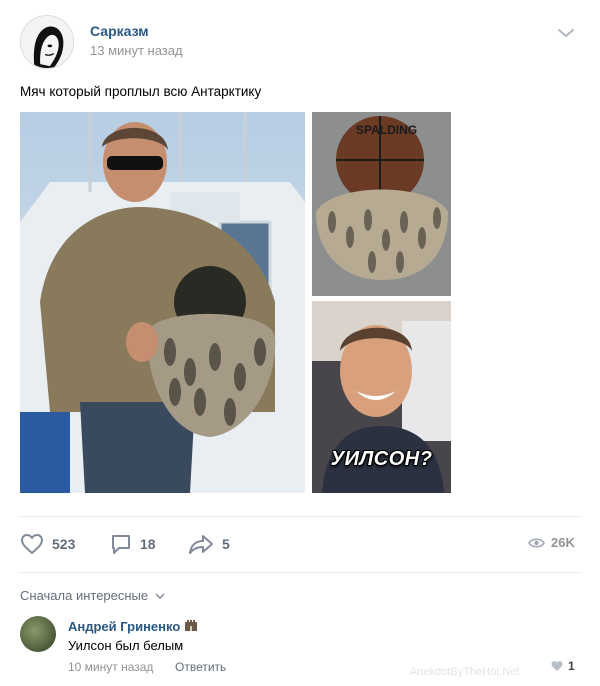  I want to click on views-counter: 26K, so click(551, 542).